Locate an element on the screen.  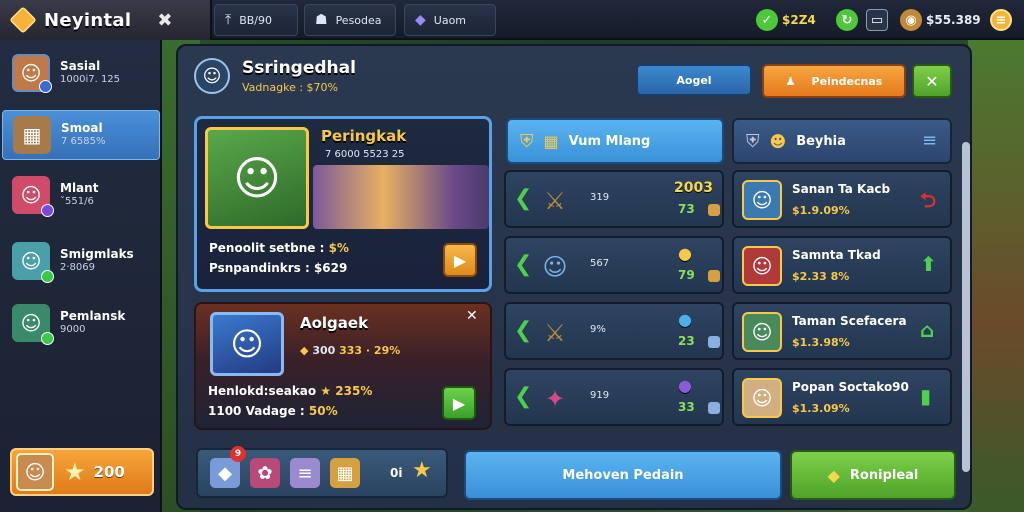
gold-currency: ◉ $55.389 is located at coordinates (940, 20).